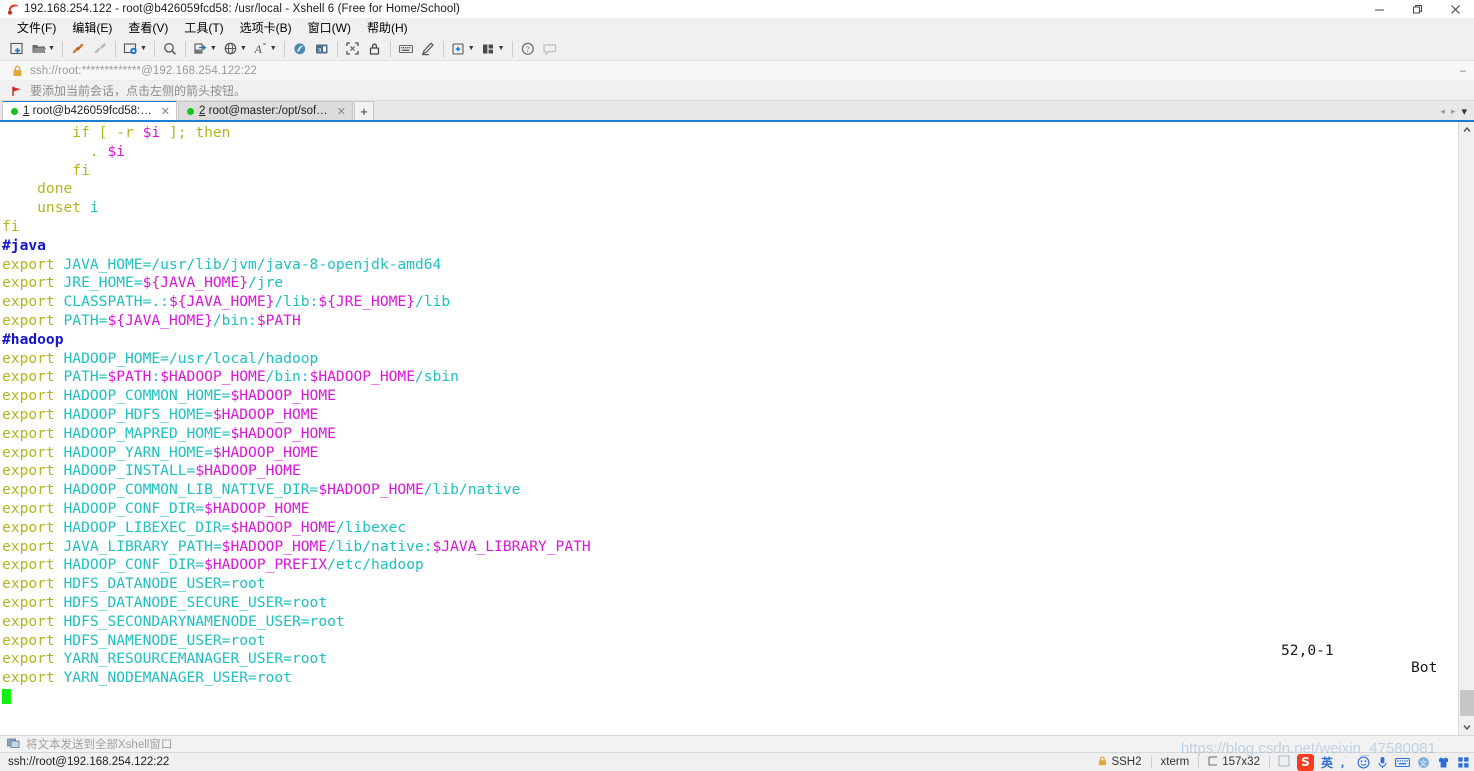  I want to click on terminal-line: export HADOOP_MAPRED_HOME=$HADOOP_HOME, so click(730, 434).